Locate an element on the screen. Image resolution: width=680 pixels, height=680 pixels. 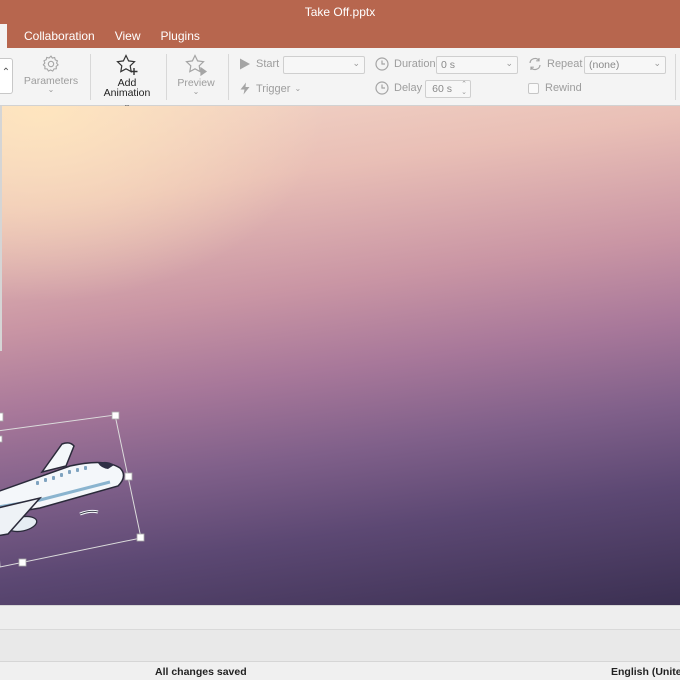
notes-area is located at coordinates (340, 617).